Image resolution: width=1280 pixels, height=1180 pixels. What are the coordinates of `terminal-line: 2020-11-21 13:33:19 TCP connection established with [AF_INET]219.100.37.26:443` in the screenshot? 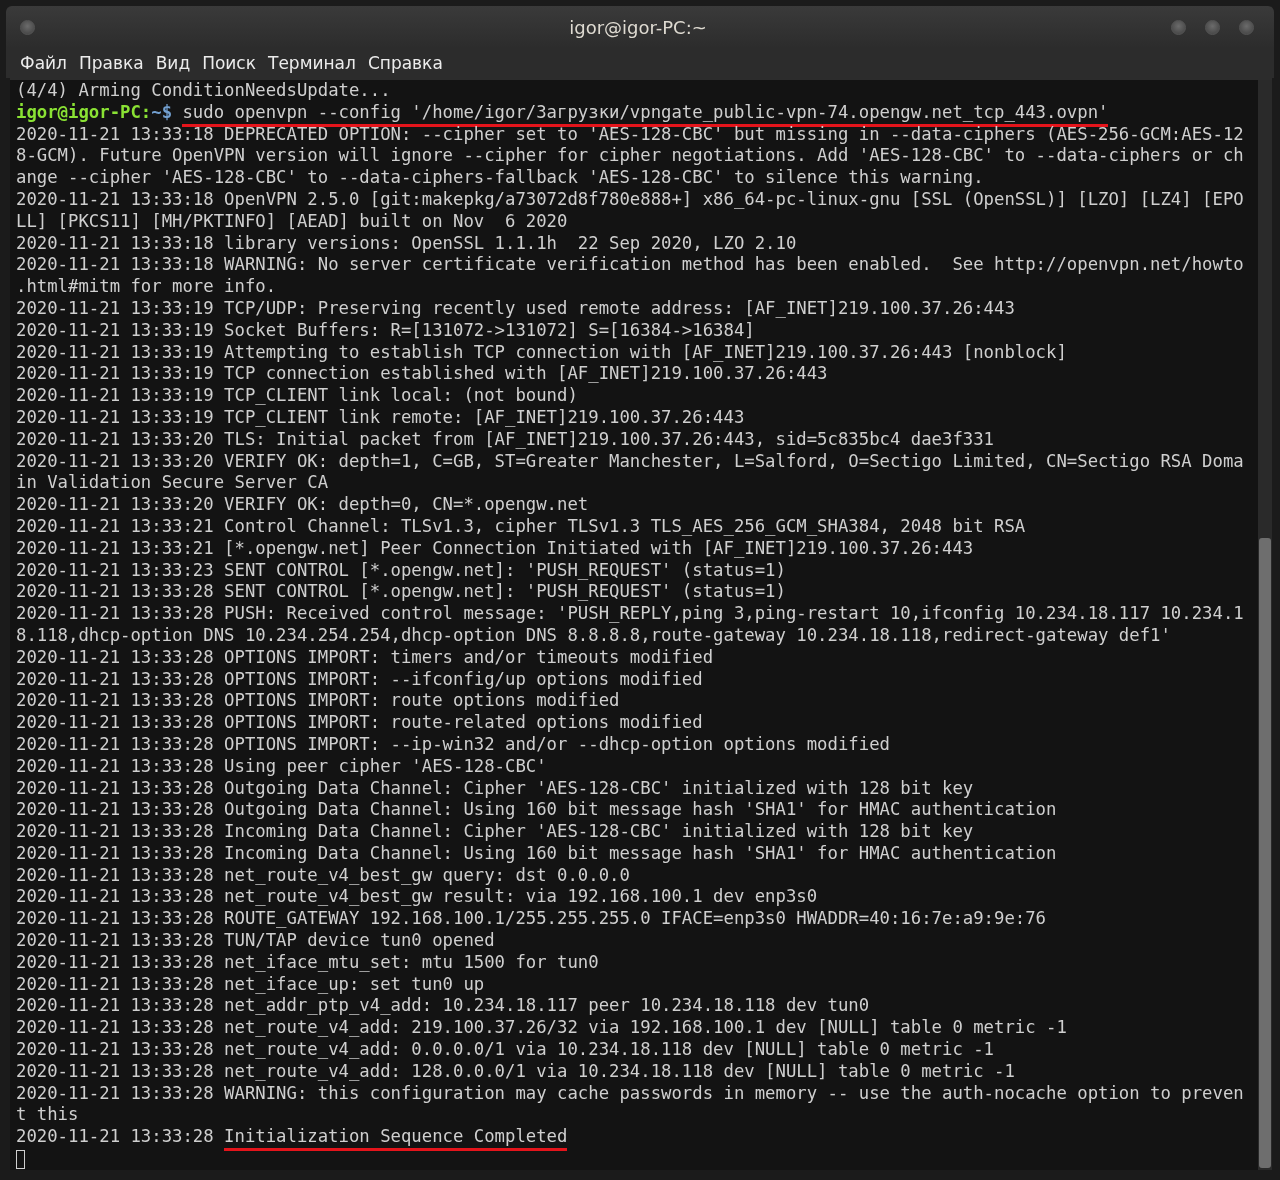 It's located at (422, 374).